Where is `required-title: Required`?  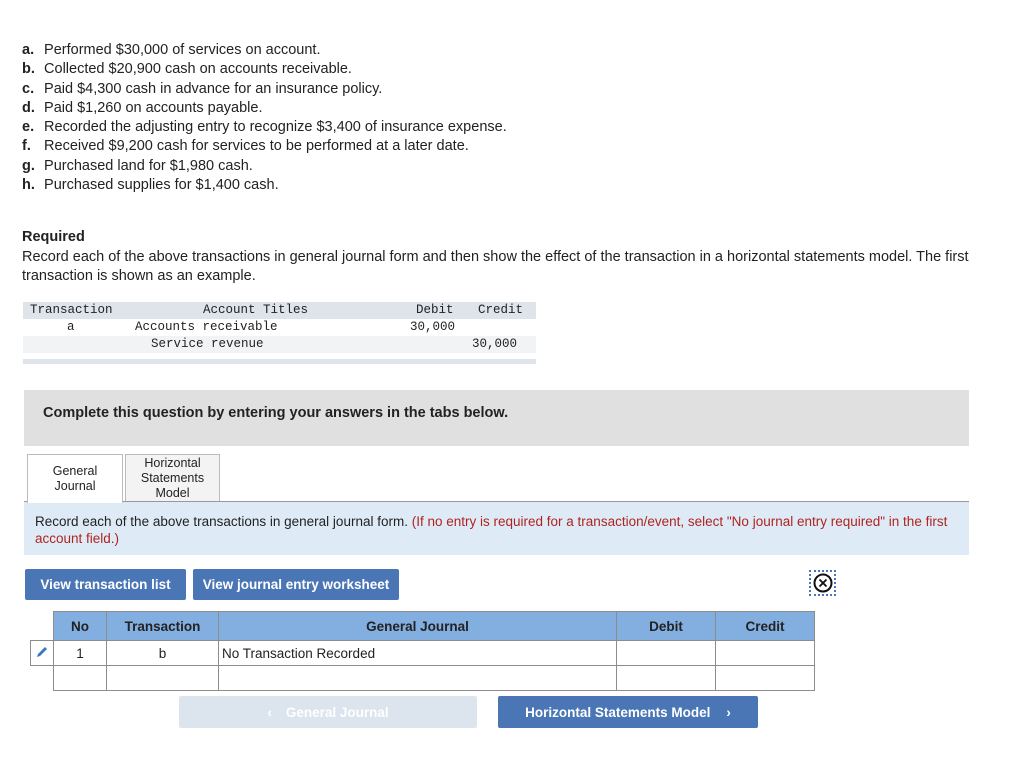 required-title: Required is located at coordinates (53, 237).